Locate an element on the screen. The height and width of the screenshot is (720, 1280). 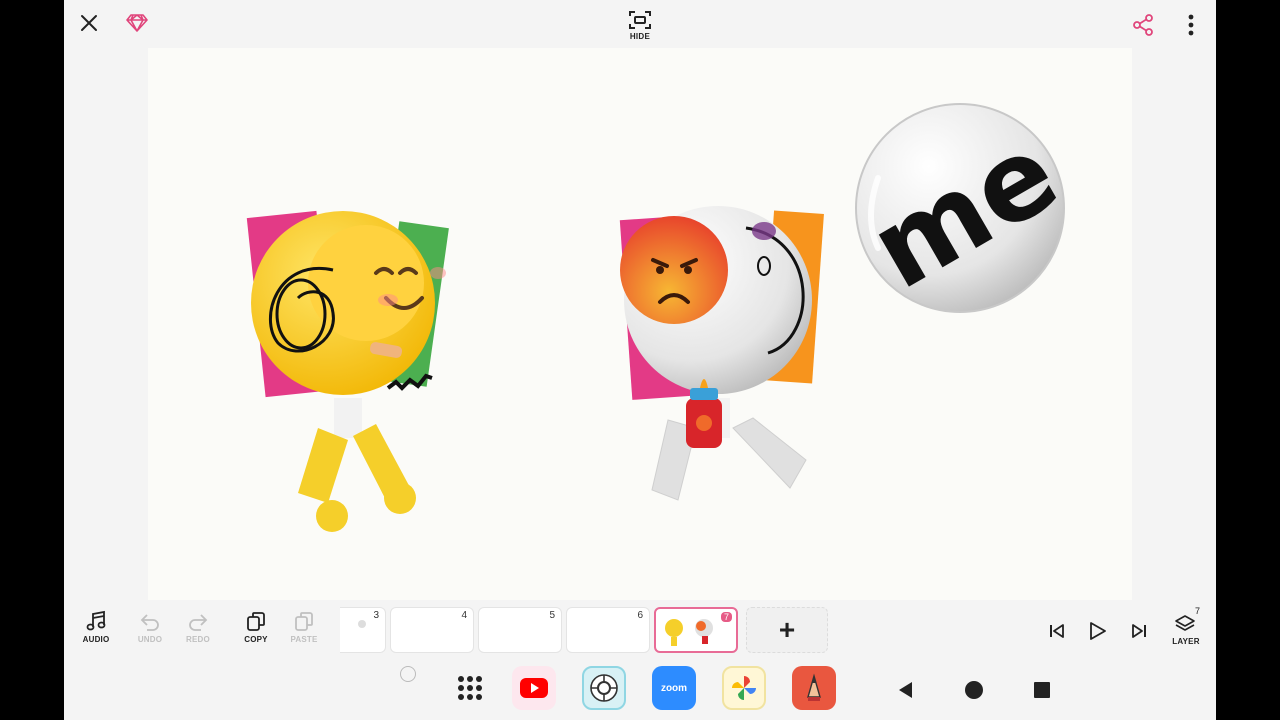
undo-button: UNDO is located at coordinates (150, 631).